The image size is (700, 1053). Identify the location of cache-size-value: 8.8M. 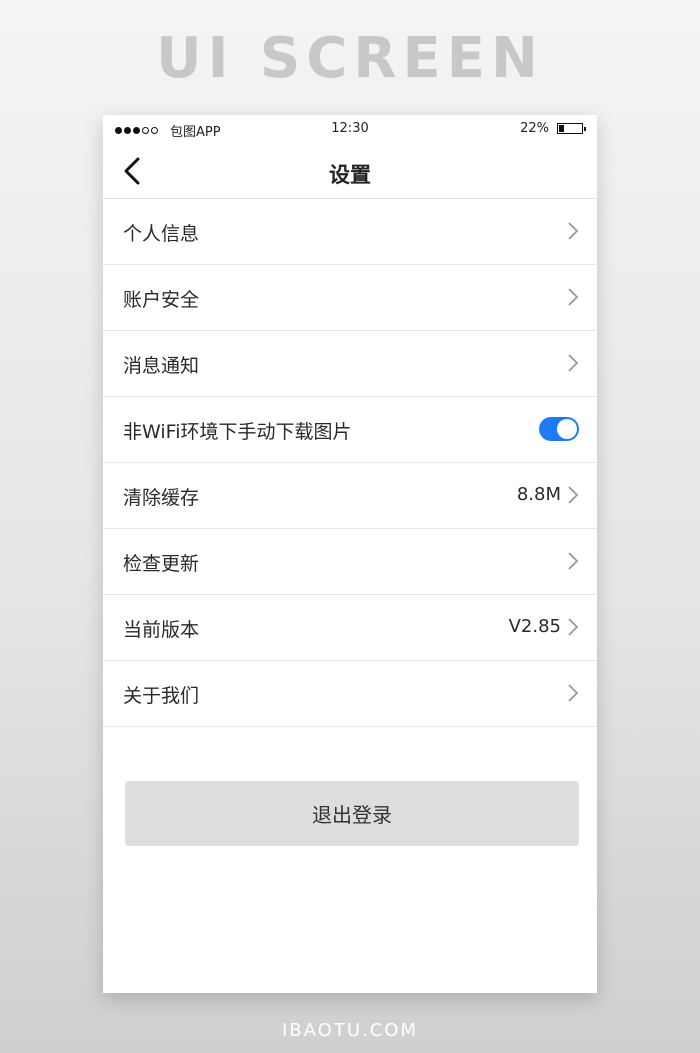
(538, 494).